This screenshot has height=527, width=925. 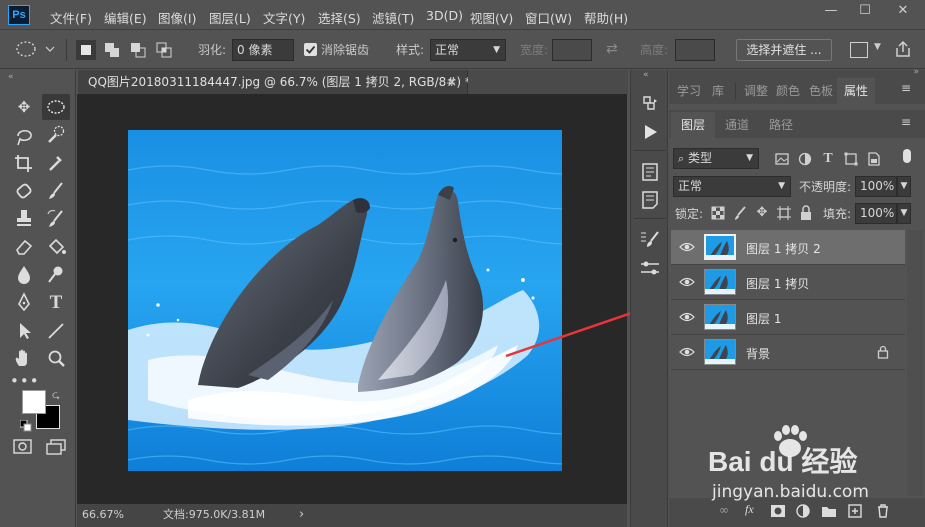 I want to click on link-layers-icon: ∞, so click(x=724, y=510).